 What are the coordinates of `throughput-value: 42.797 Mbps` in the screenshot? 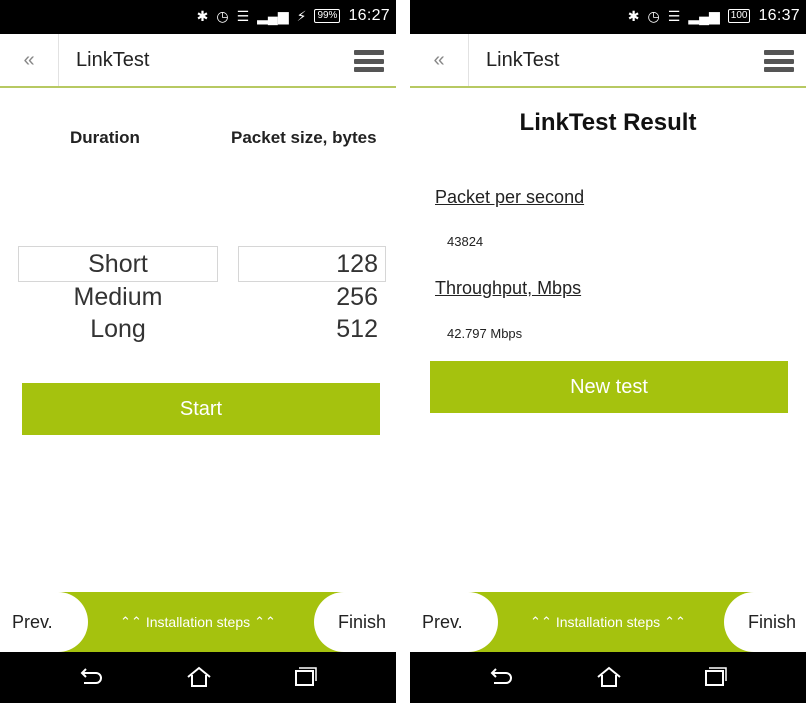 It's located at (485, 333).